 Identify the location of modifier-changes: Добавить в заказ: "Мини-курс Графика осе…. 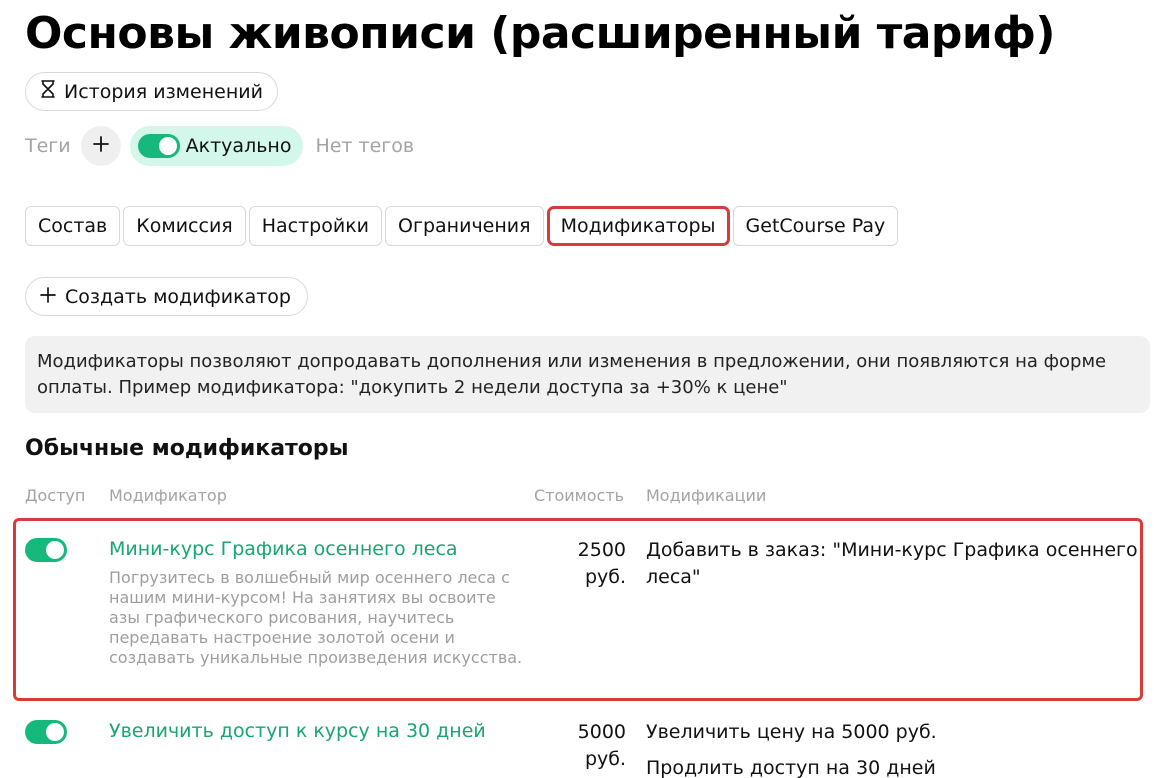
(893, 564).